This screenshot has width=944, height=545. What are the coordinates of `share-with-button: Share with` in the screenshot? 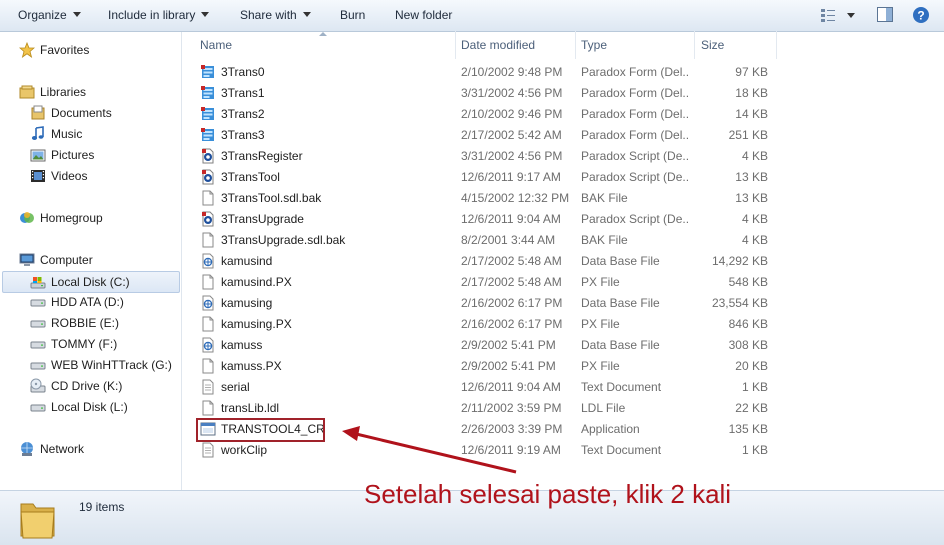 It's located at (275, 15).